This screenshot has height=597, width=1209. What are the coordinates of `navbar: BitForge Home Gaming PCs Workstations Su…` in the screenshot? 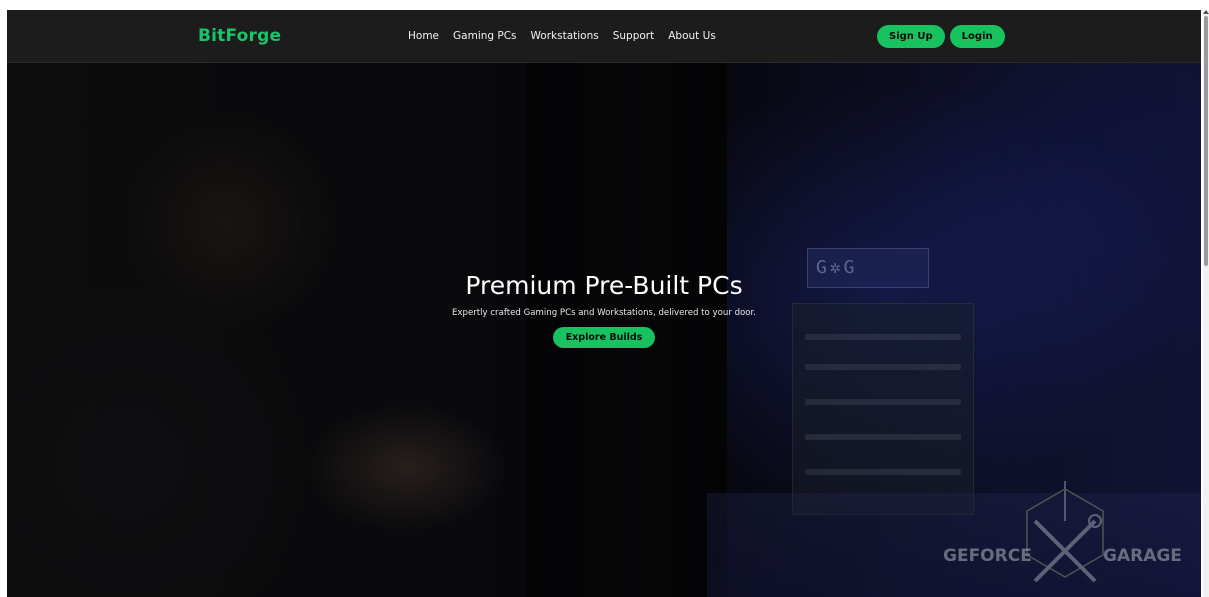 It's located at (604, 36).